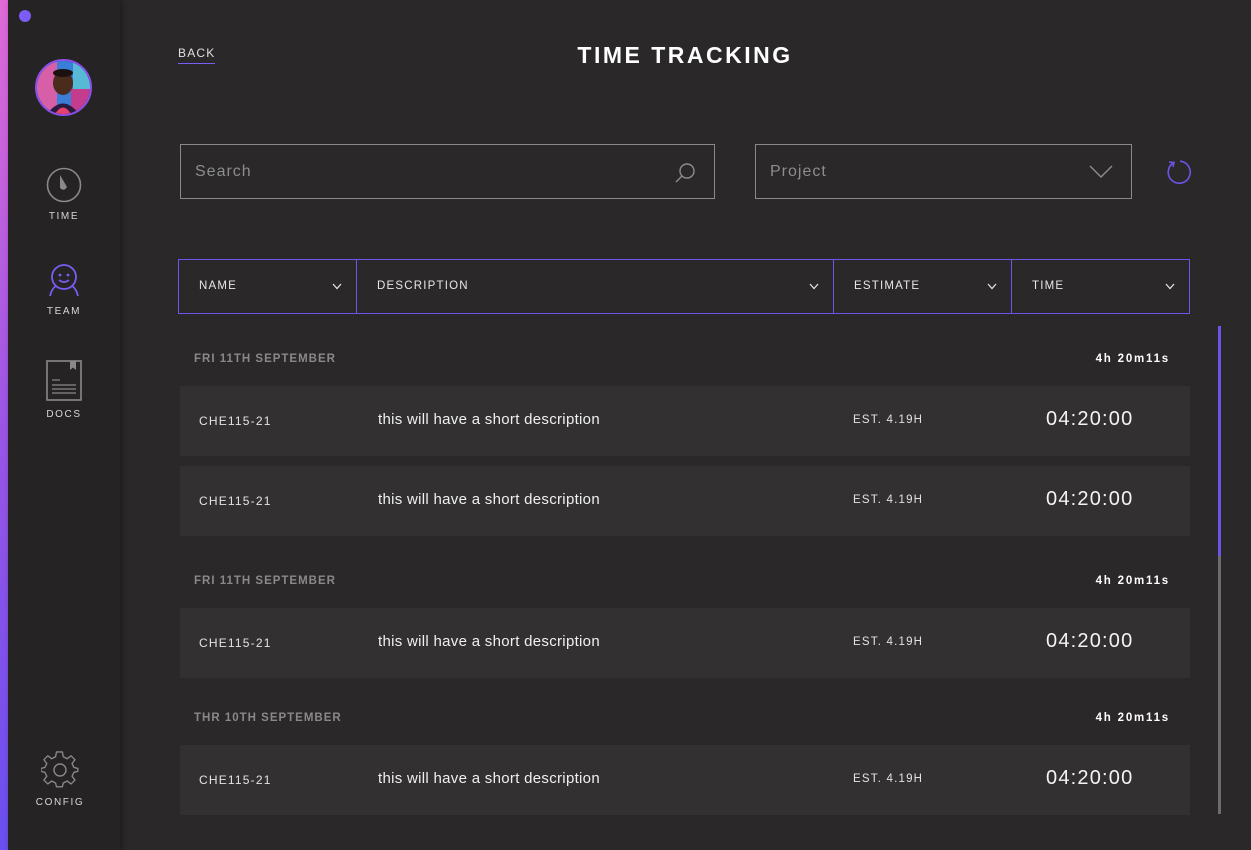 This screenshot has height=850, width=1251. Describe the element at coordinates (943, 171) in the screenshot. I see `project-dropdown: Project` at that location.